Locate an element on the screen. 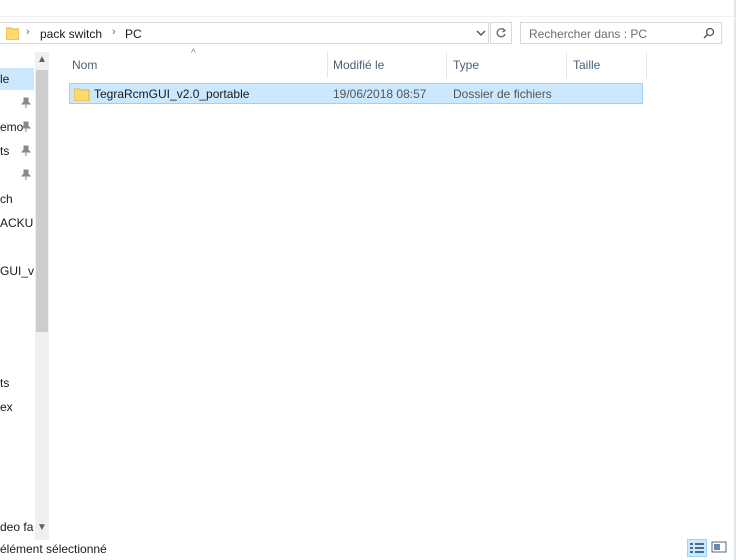 The height and width of the screenshot is (560, 736). scroll-down-icon: ▼ is located at coordinates (42, 528).